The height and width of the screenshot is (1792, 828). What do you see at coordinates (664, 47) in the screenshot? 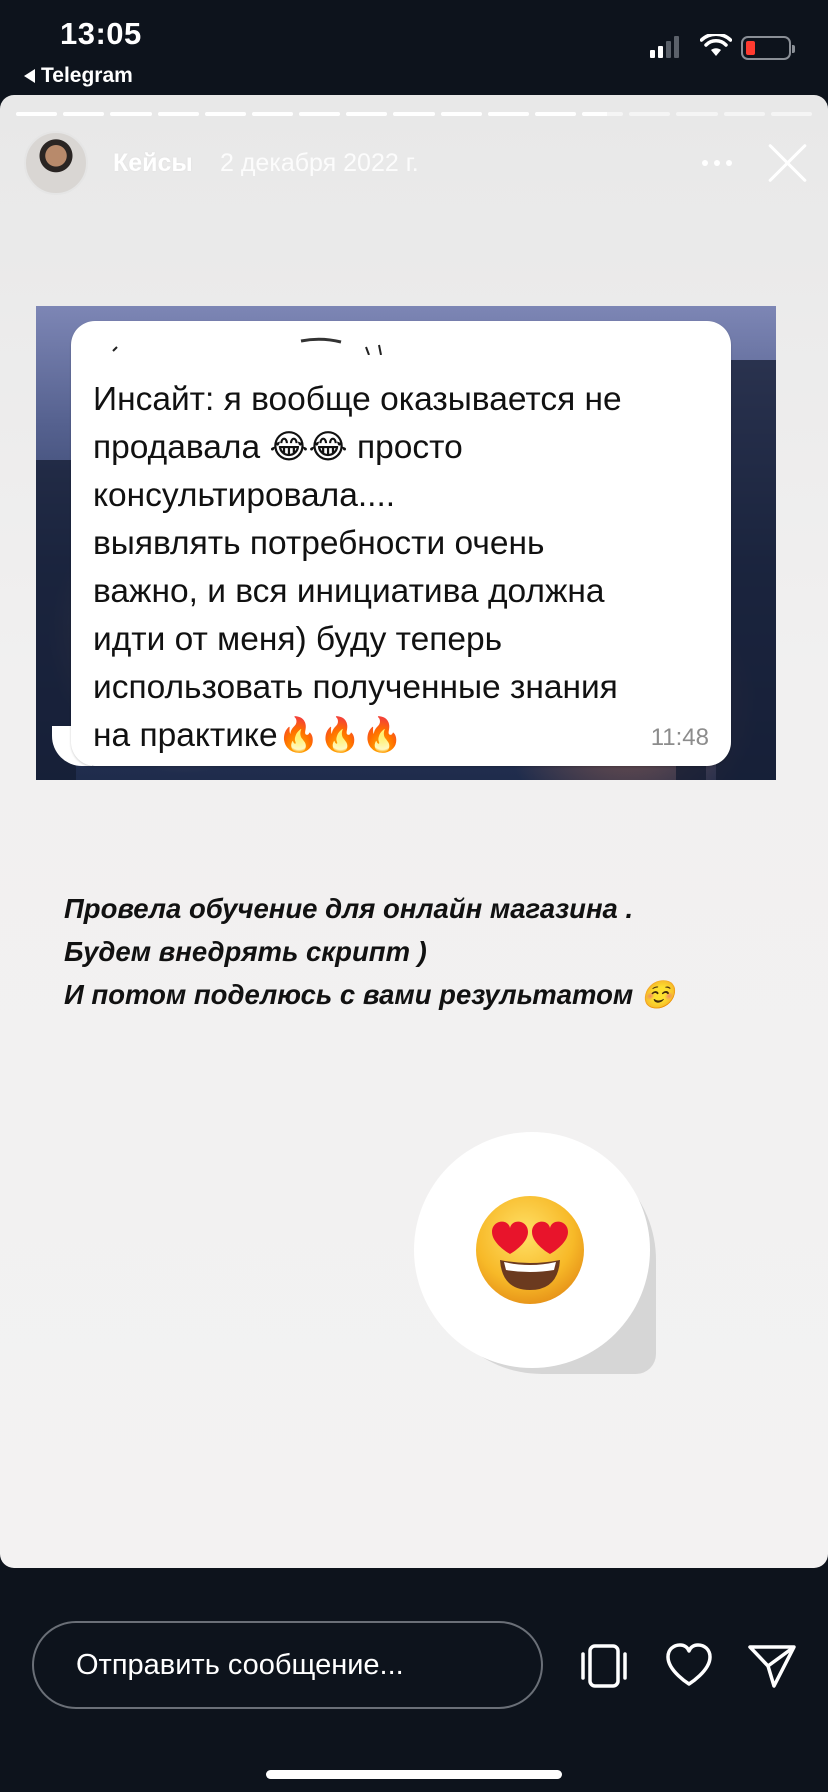
I see `cellular-signal-icon` at bounding box center [664, 47].